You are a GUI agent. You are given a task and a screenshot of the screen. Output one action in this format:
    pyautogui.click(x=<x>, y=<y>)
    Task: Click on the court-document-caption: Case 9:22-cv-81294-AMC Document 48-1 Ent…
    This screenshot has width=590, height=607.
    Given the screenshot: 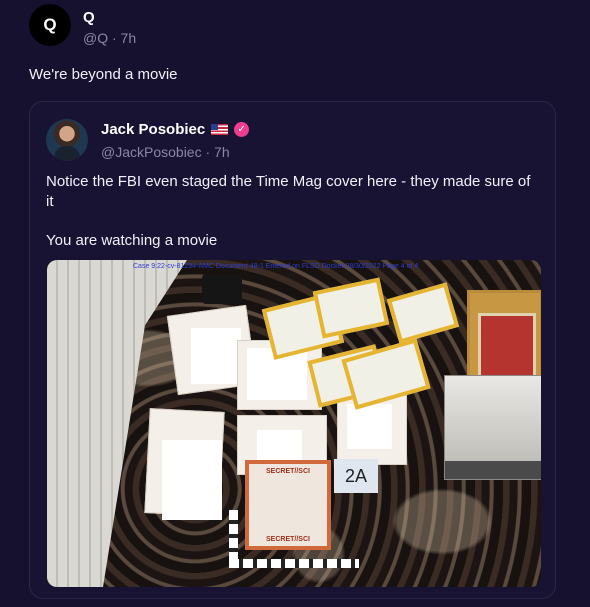 What is the action you would take?
    pyautogui.click(x=276, y=266)
    